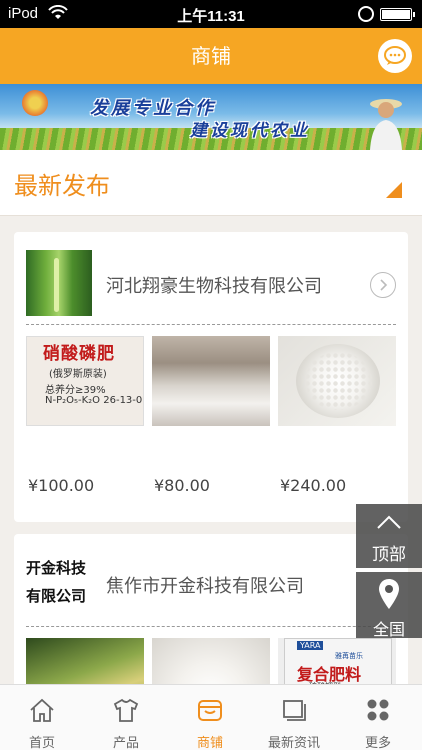  Describe the element at coordinates (75, 390) in the screenshot. I see `product-image-nutrient: 总养分≥39%` at that location.